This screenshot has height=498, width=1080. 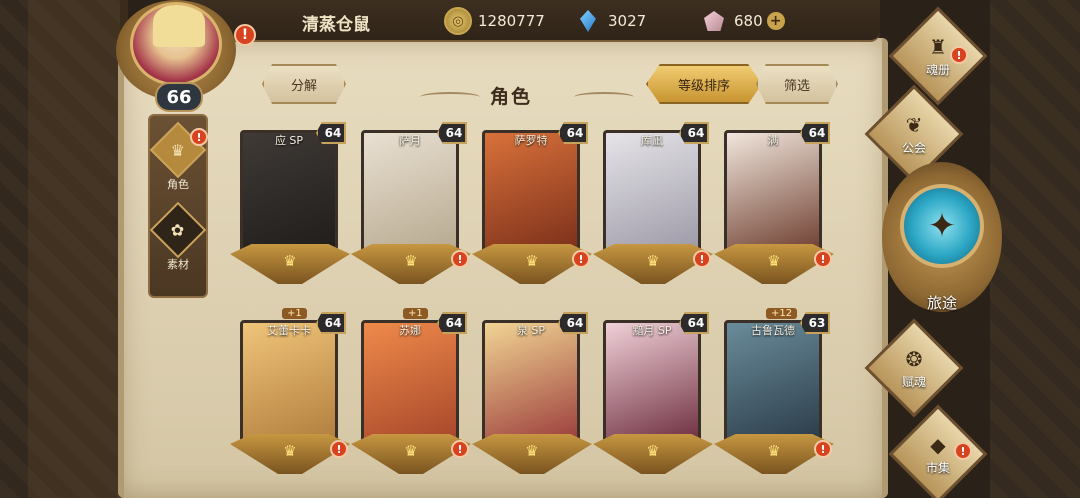 I want to click on coin-counter: ◎ 1280777, so click(x=494, y=21).